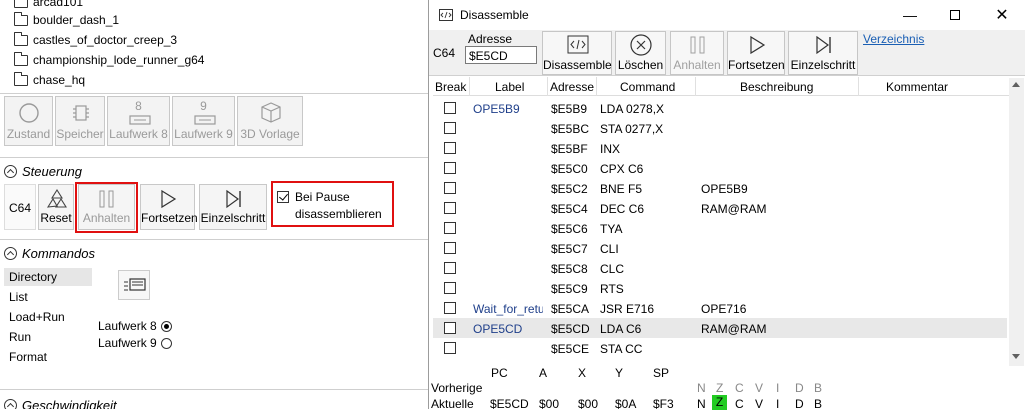 This screenshot has width=1025, height=411. I want to click on col-label: Label, so click(509, 87).